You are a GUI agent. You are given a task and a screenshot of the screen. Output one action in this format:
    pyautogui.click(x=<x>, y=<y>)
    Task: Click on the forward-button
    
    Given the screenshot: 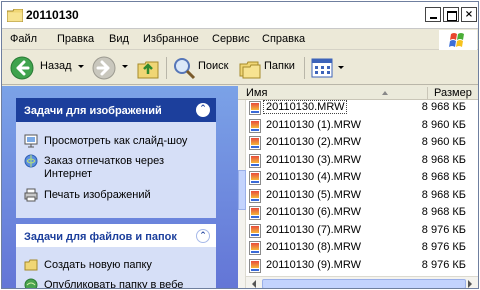 What is the action you would take?
    pyautogui.click(x=110, y=68)
    